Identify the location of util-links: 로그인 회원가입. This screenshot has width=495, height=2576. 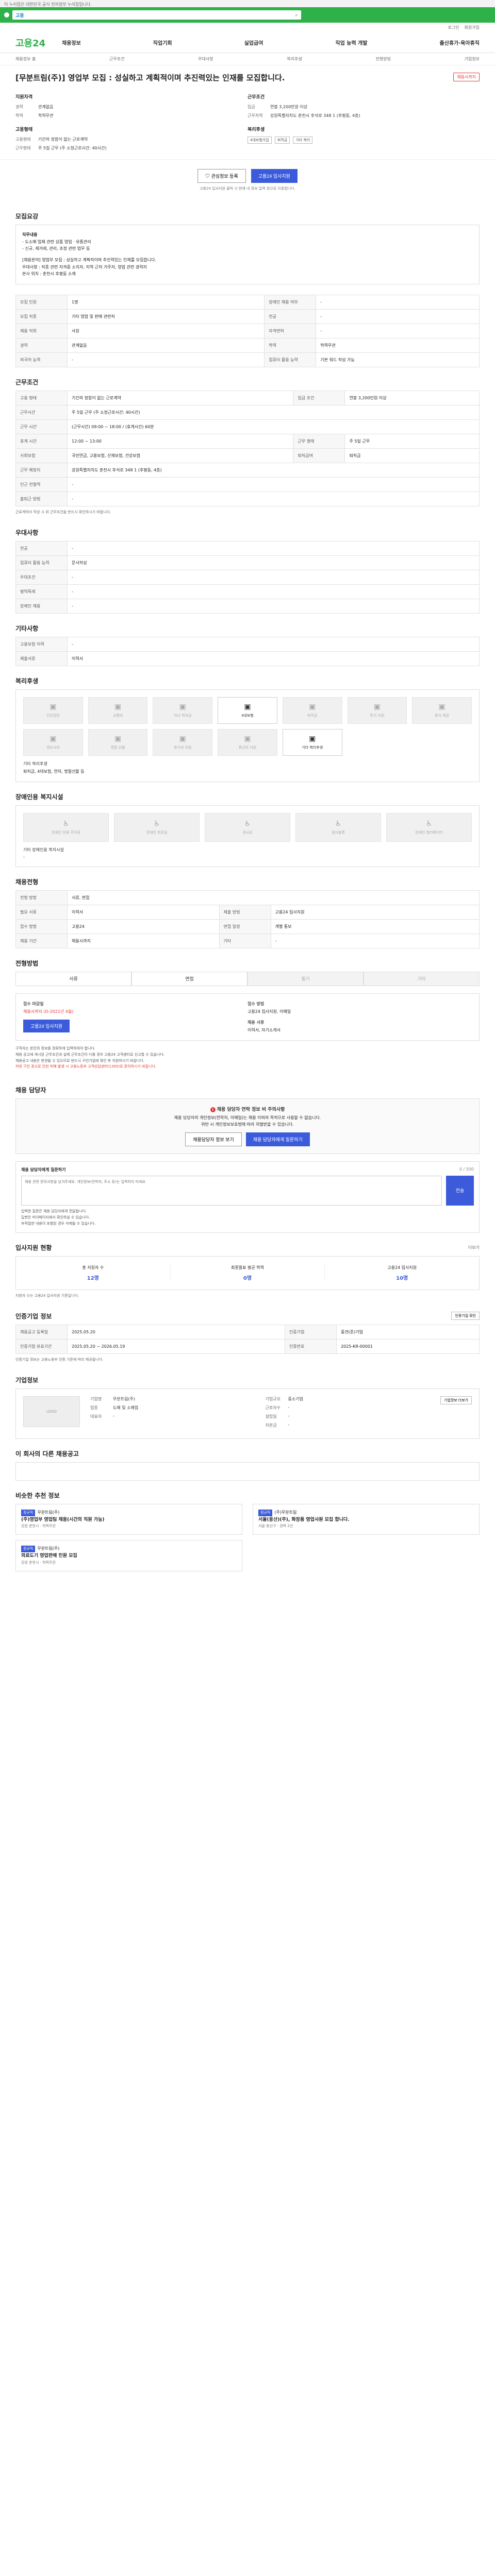
(247, 27).